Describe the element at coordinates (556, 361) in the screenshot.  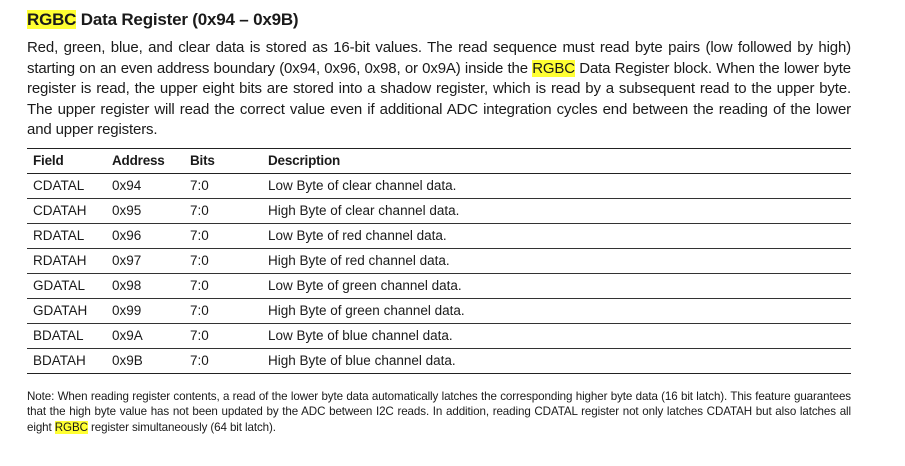
I see `cell-description: High Byte of blue channel data.` at that location.